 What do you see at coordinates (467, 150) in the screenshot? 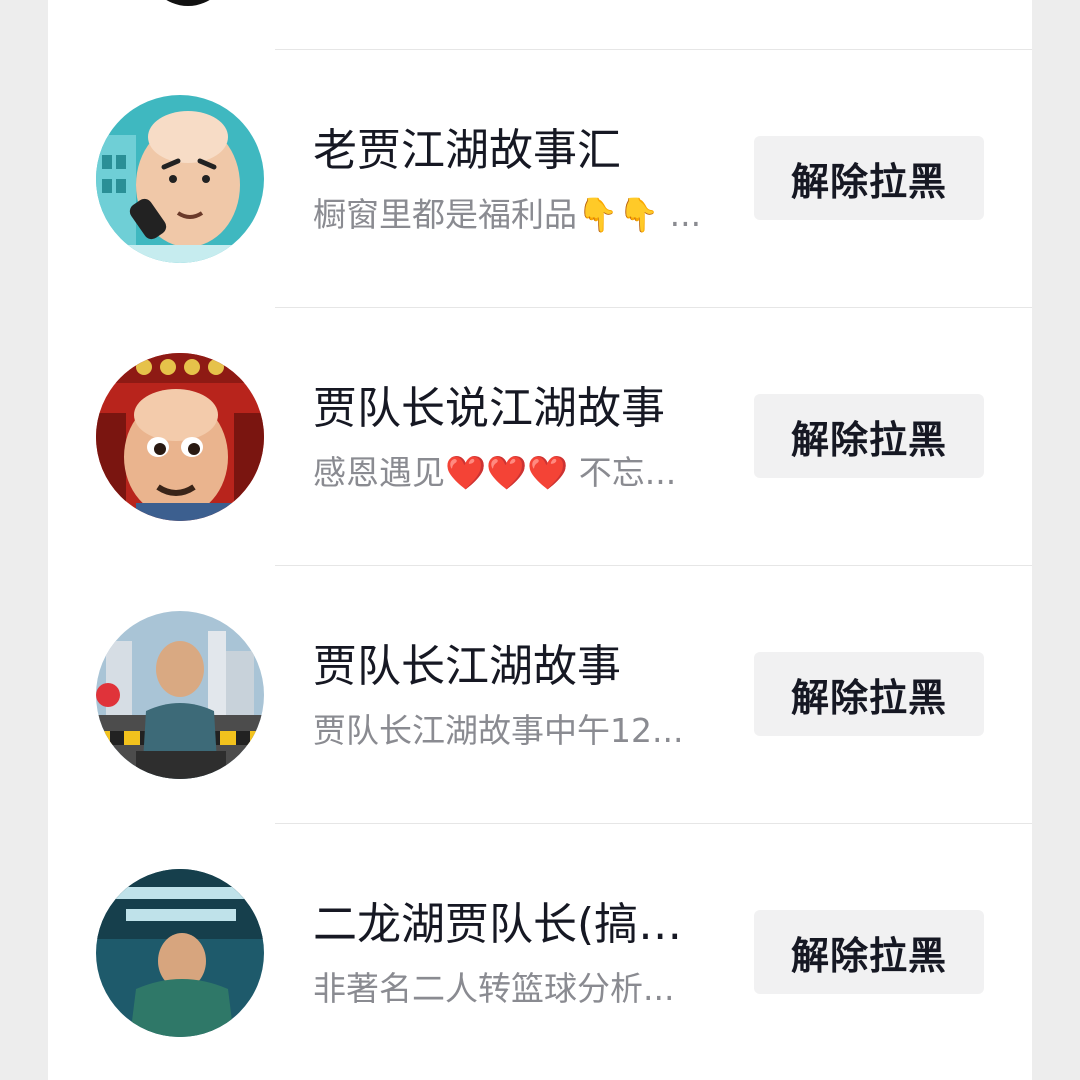
I see `user-name: 老贾江湖故事汇` at bounding box center [467, 150].